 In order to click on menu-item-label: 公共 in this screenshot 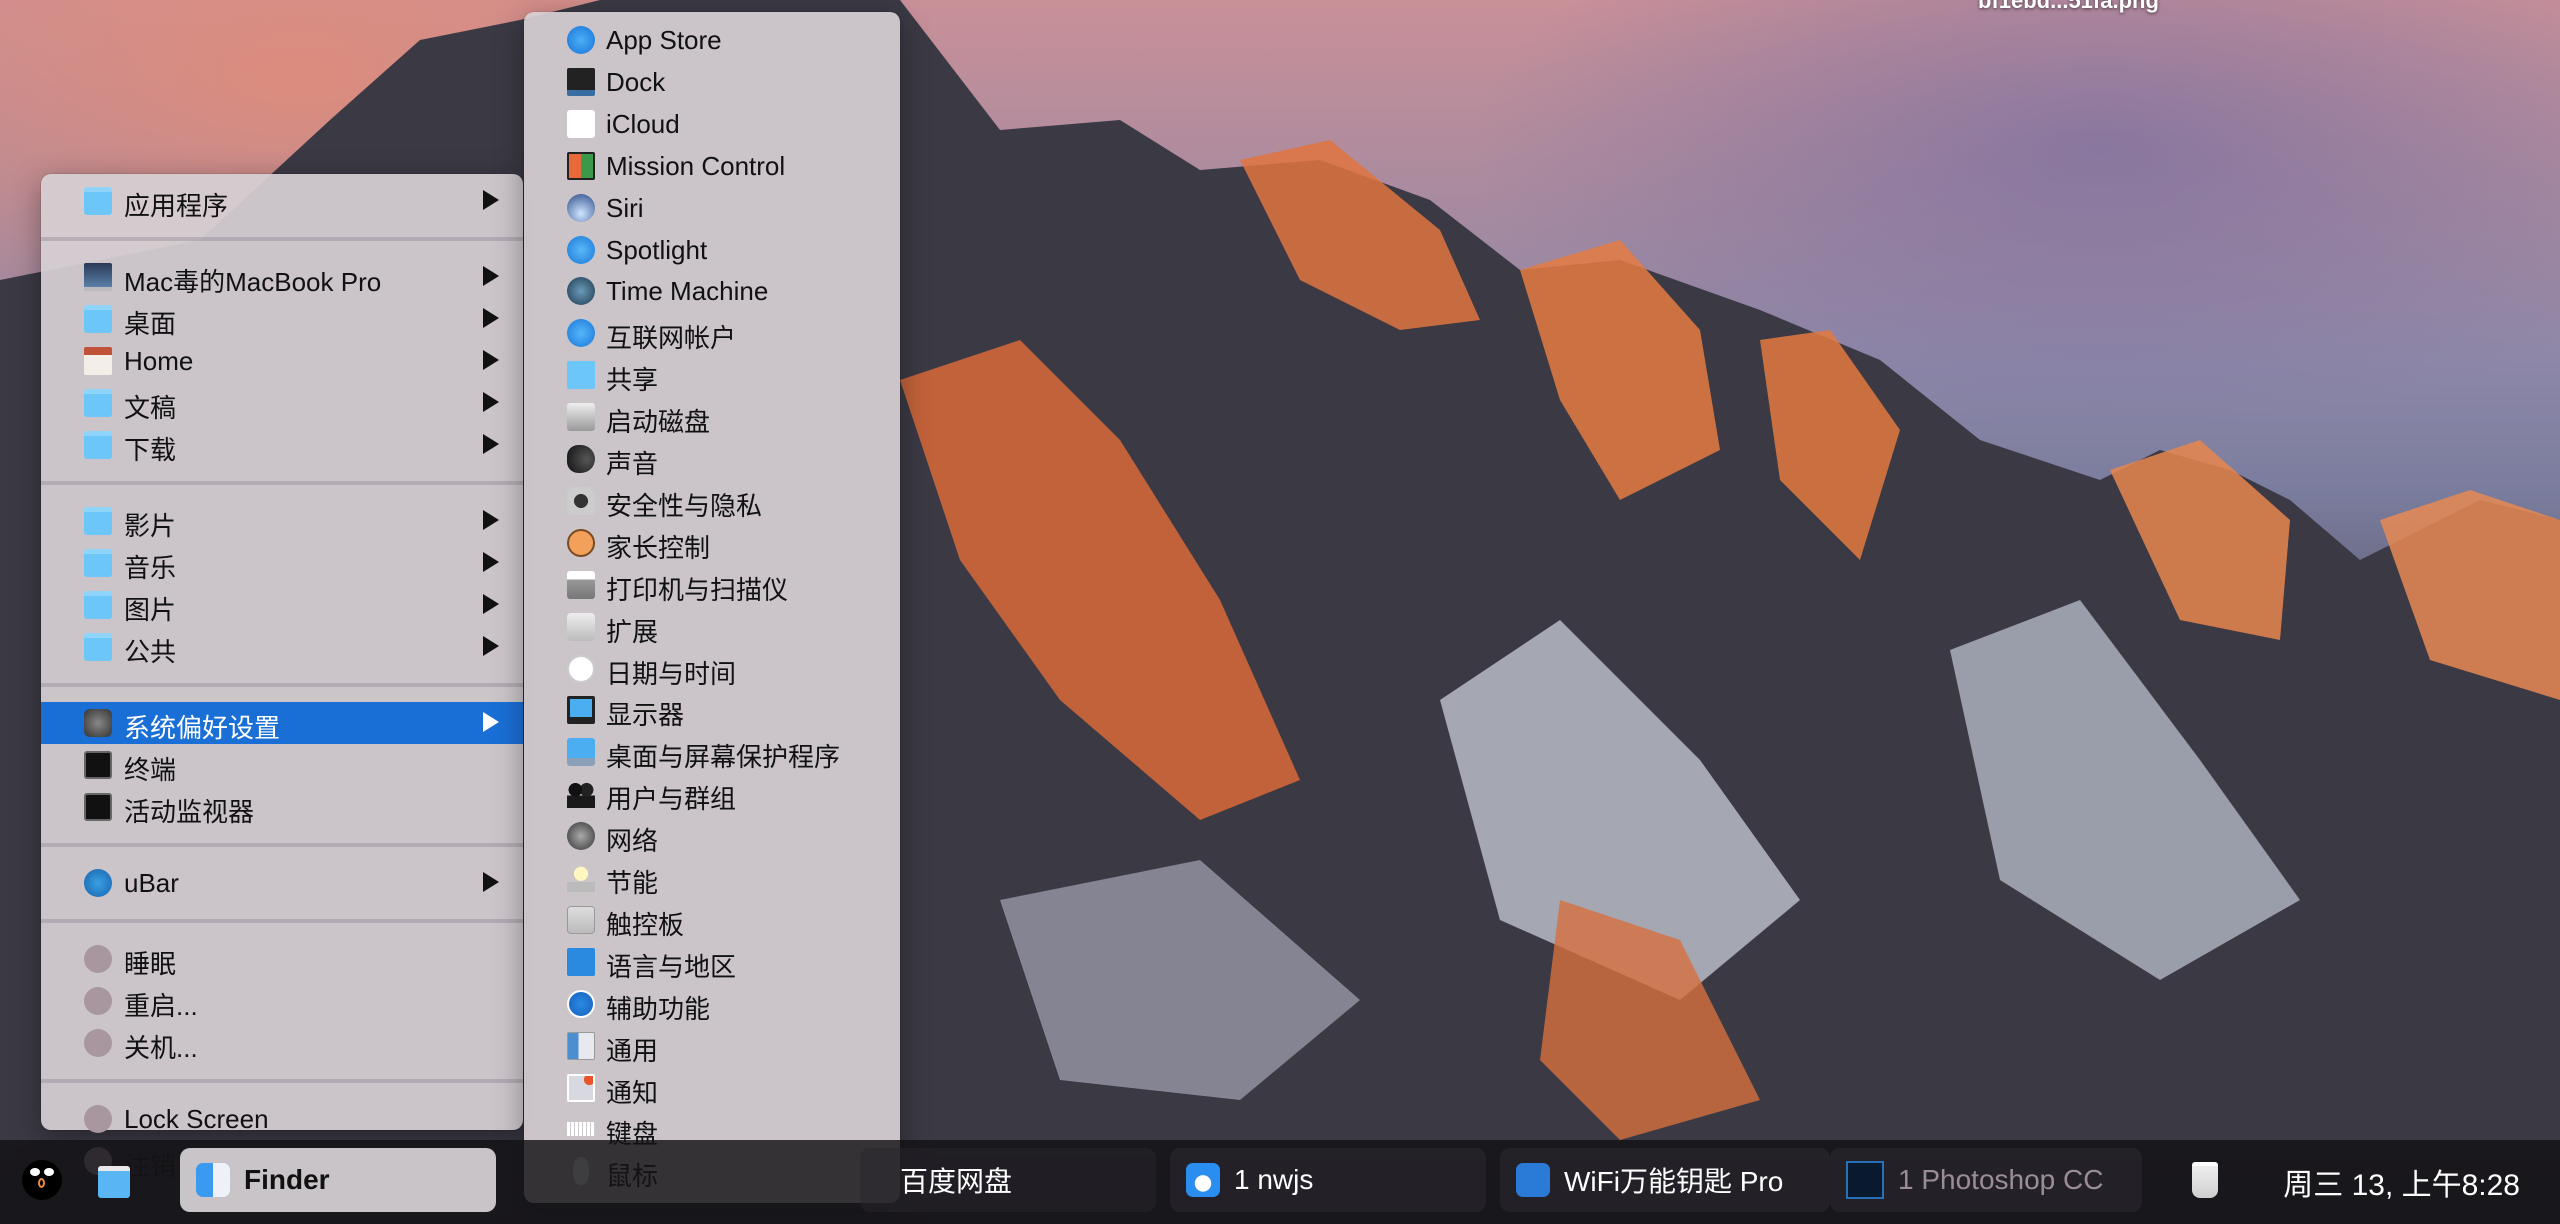, I will do `click(150, 652)`.